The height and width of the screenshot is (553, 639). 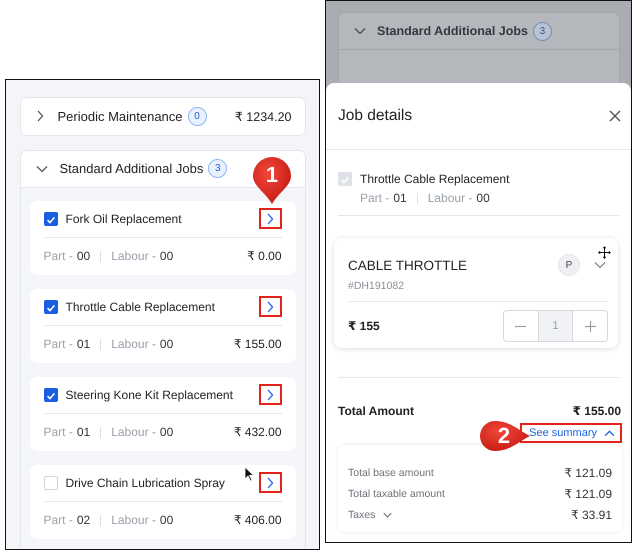 What do you see at coordinates (145, 483) in the screenshot?
I see `job-name: Drive Chain Lubrication Spray` at bounding box center [145, 483].